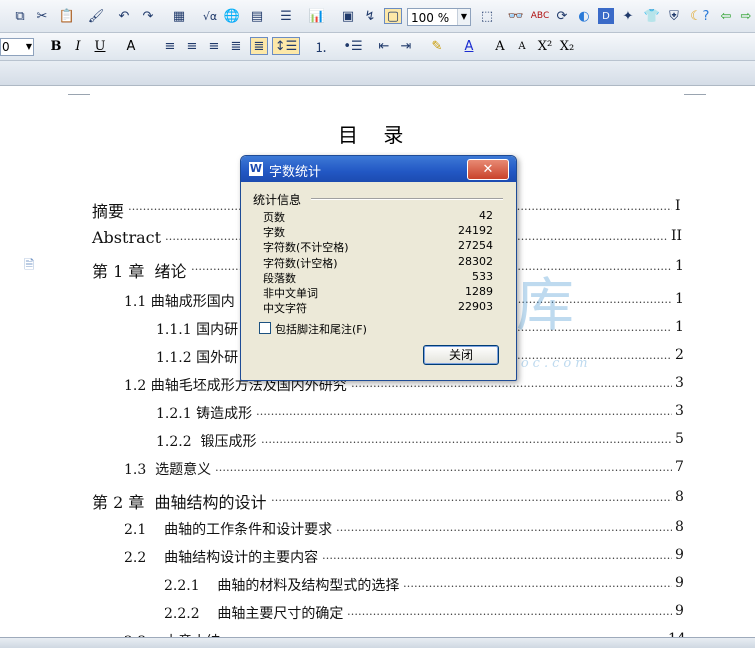  Describe the element at coordinates (677, 236) in the screenshot. I see `toc-page-number: II` at that location.